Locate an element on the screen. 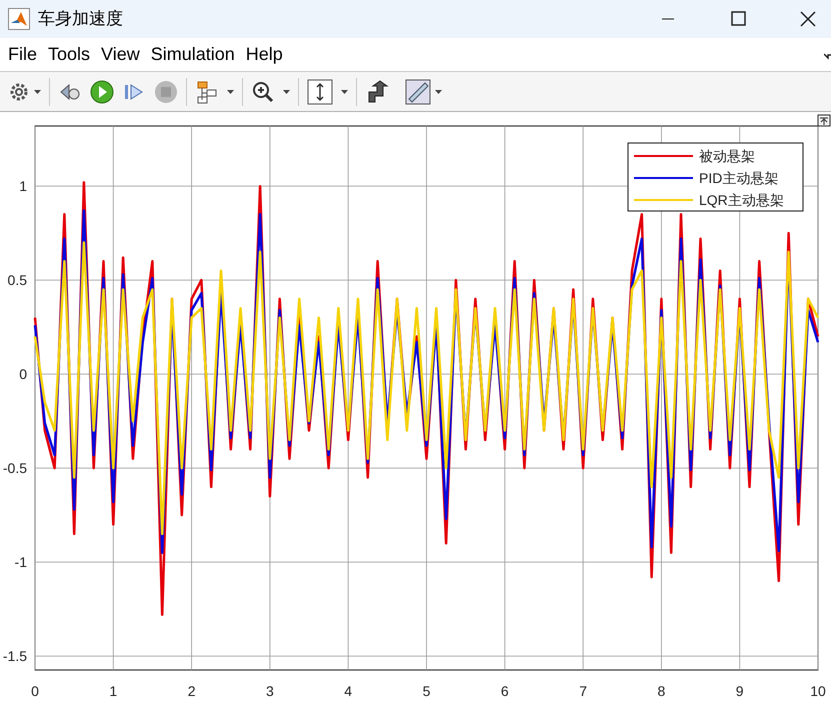 The image size is (831, 703). x-tick-label: 2 is located at coordinates (192, 691).